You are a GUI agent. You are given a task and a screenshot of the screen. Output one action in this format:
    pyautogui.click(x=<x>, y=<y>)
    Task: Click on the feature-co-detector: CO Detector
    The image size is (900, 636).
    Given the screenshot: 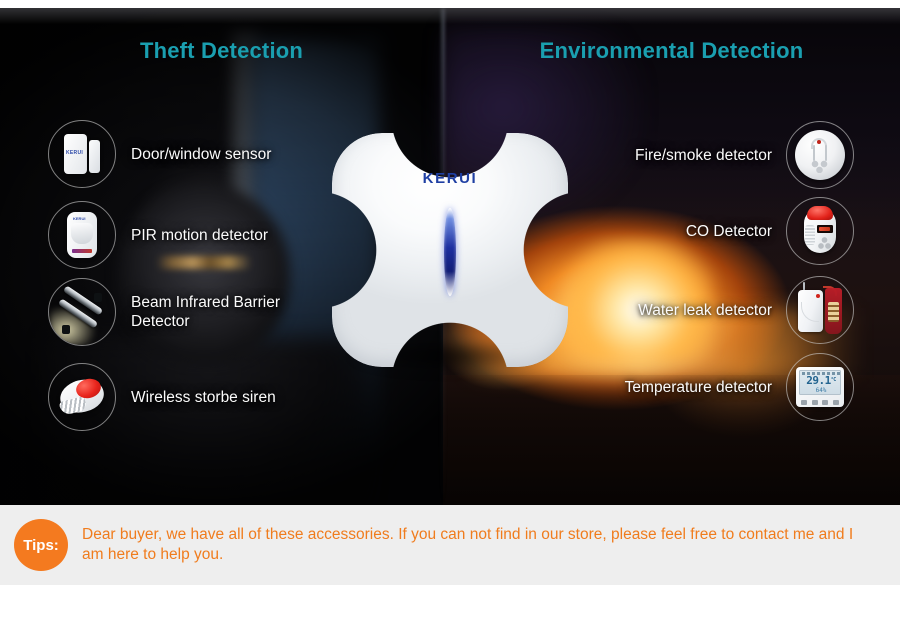 What is the action you would take?
    pyautogui.click(x=770, y=231)
    